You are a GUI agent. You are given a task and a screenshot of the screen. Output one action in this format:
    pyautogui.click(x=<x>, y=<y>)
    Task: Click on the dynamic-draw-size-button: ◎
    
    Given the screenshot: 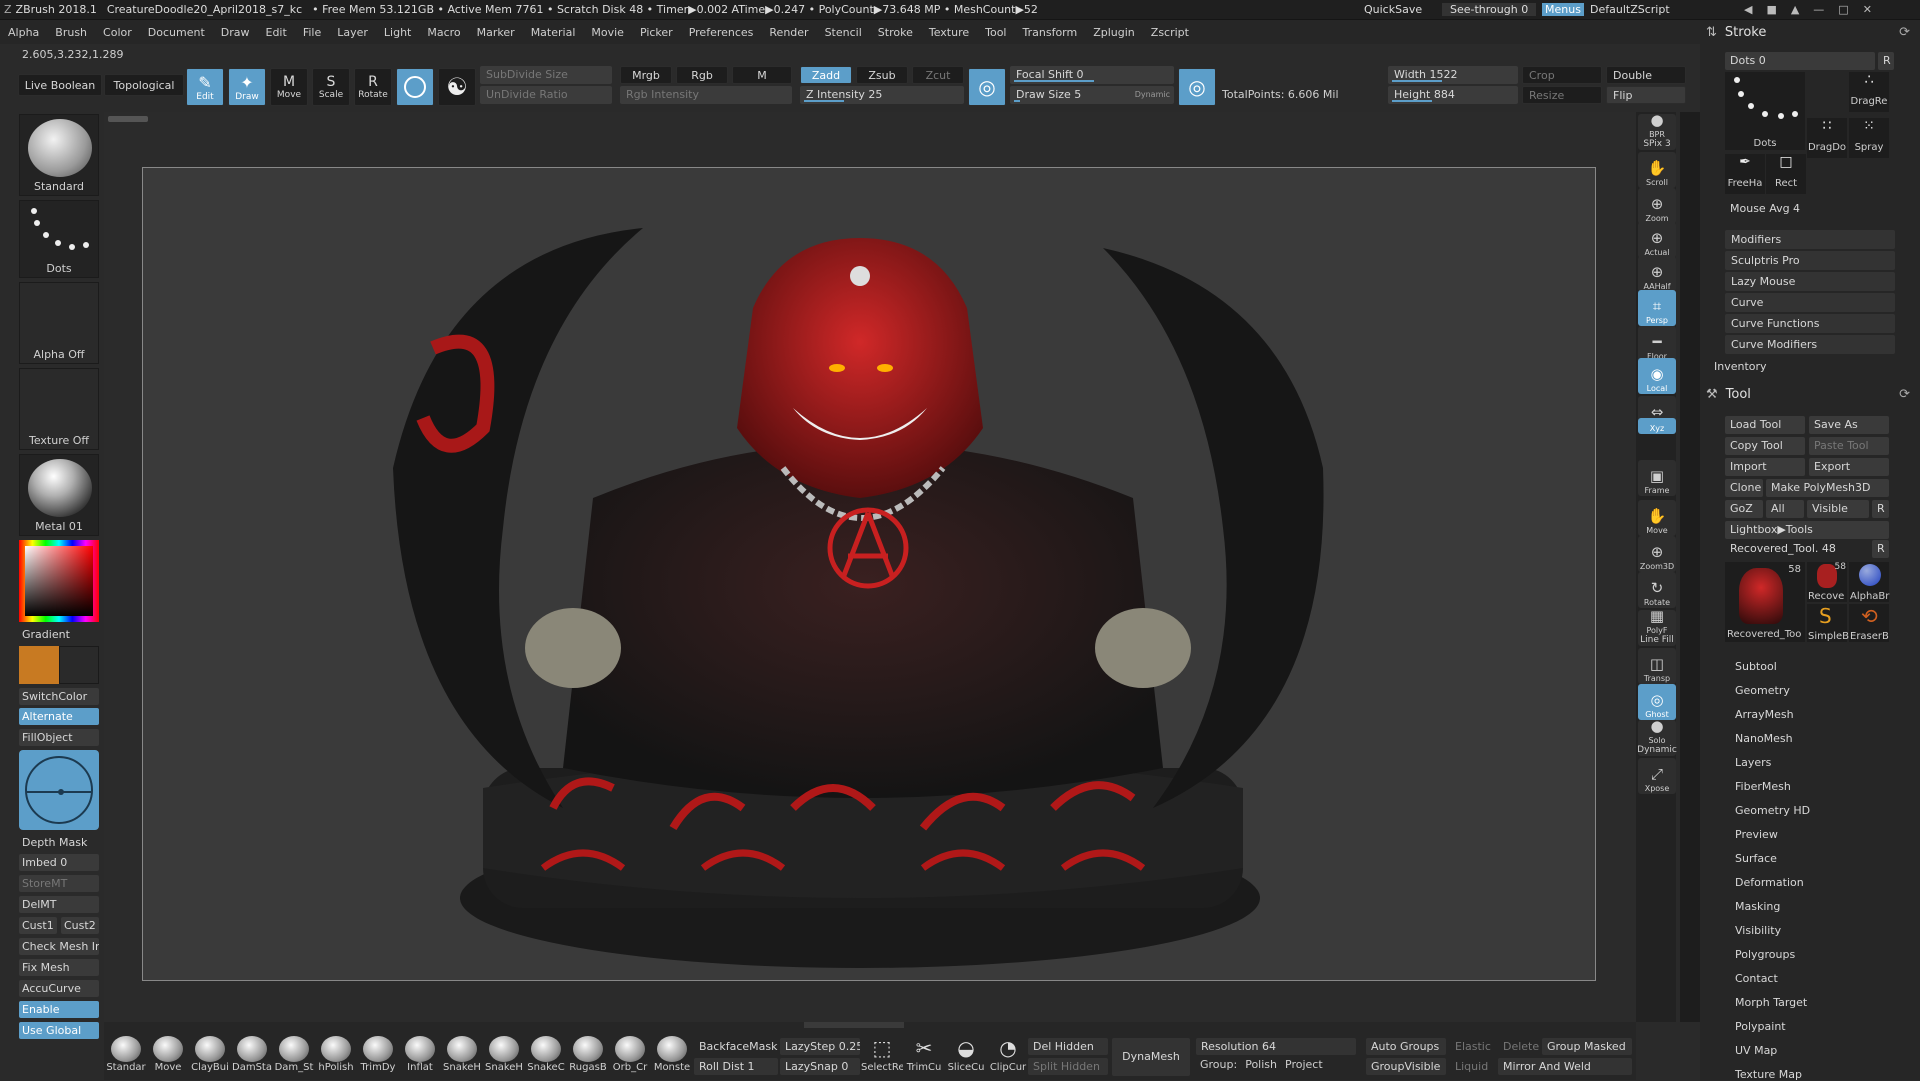 What is the action you would take?
    pyautogui.click(x=1197, y=87)
    